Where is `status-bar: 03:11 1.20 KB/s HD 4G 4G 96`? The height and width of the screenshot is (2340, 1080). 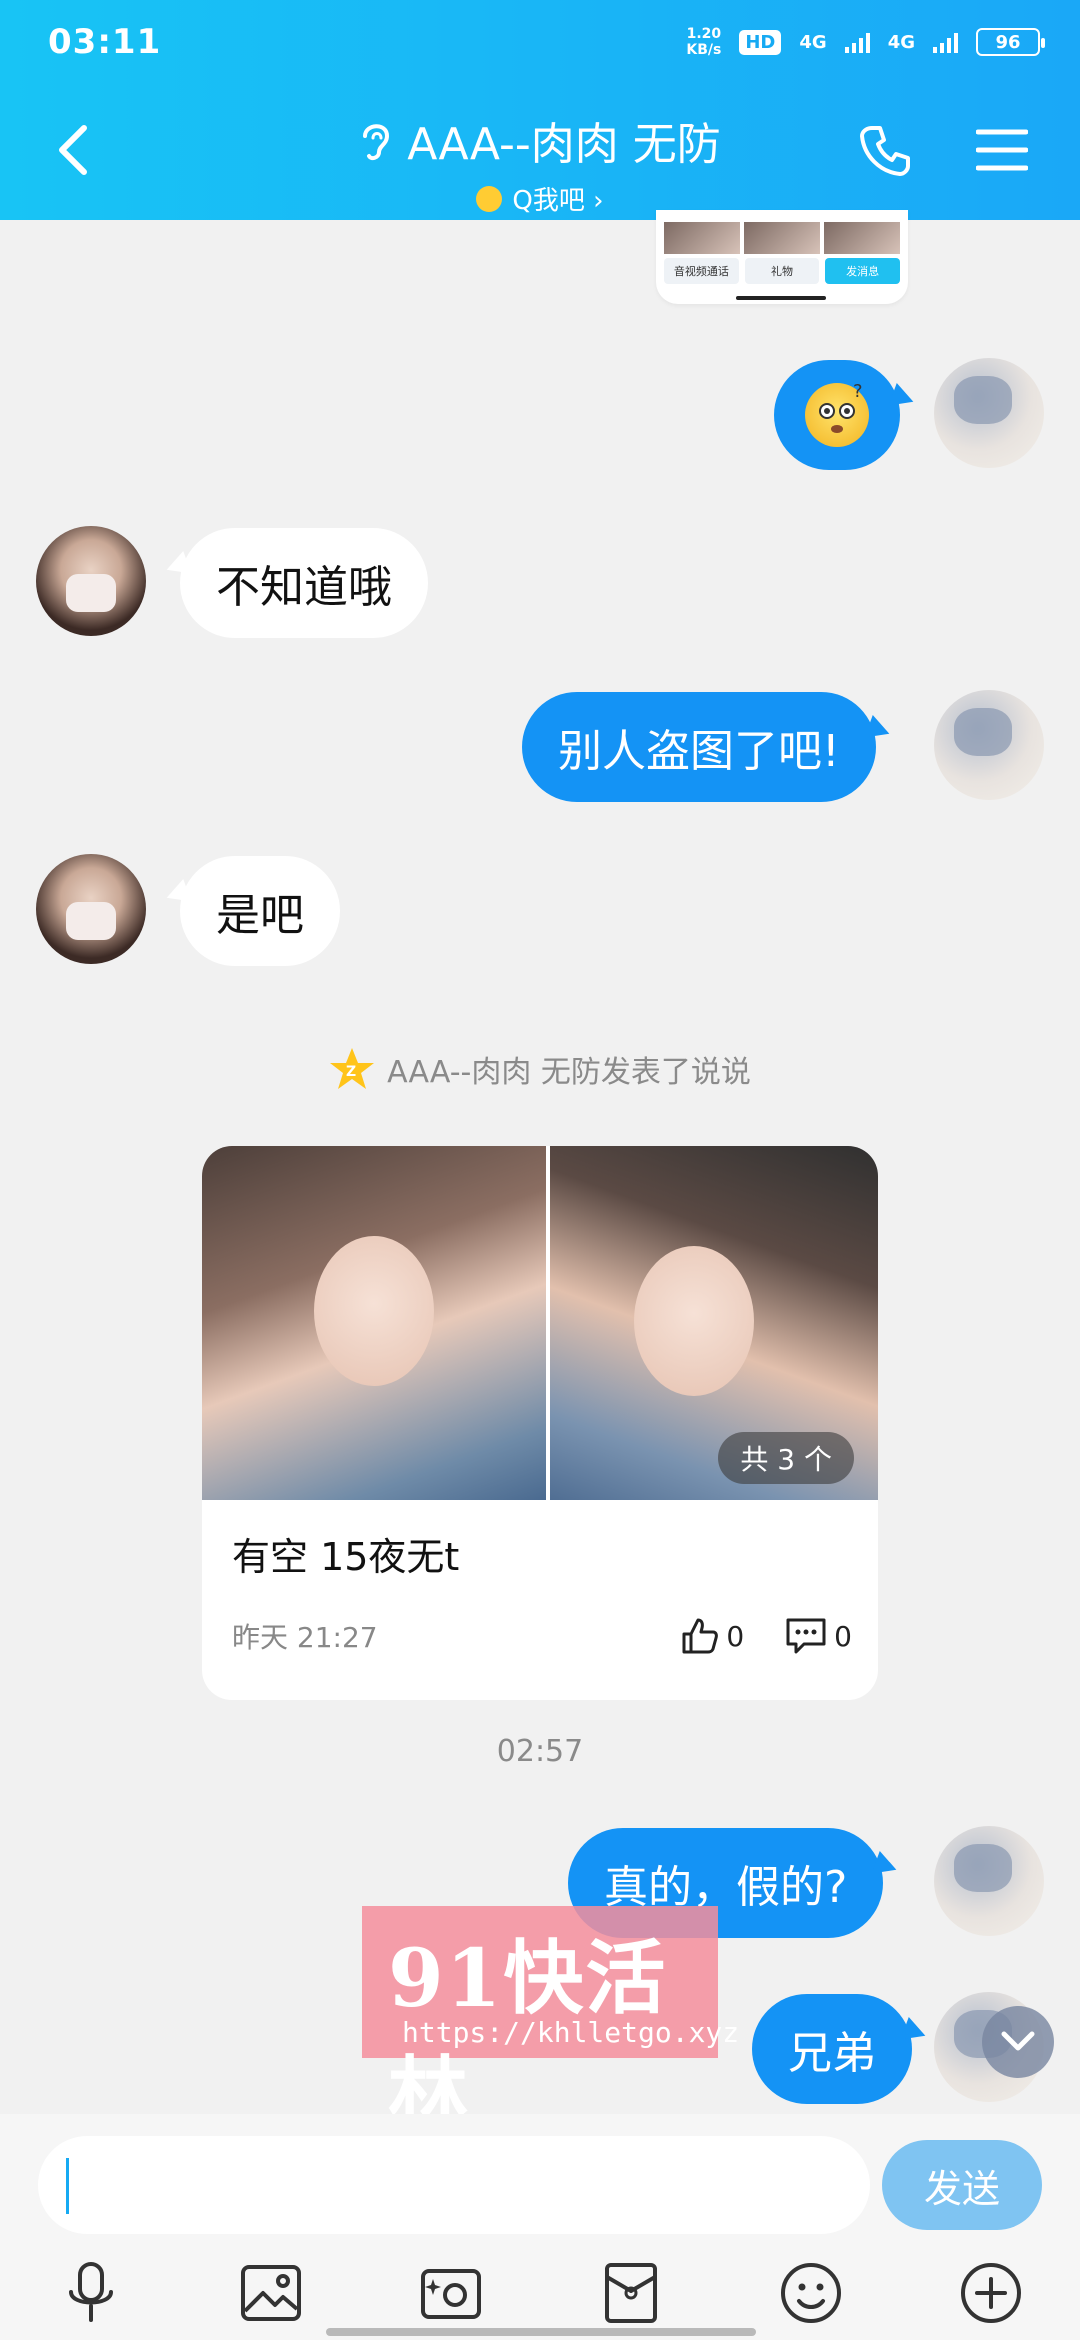
status-bar: 03:11 1.20 KB/s HD 4G 4G 96 is located at coordinates (546, 42).